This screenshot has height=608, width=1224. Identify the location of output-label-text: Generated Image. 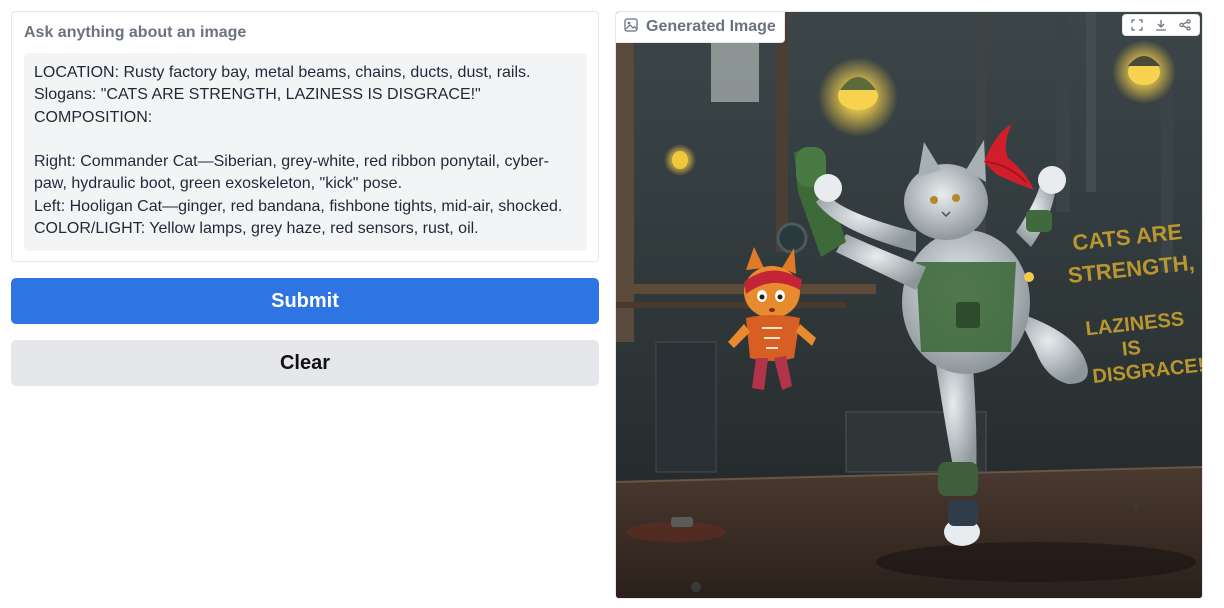
(711, 26).